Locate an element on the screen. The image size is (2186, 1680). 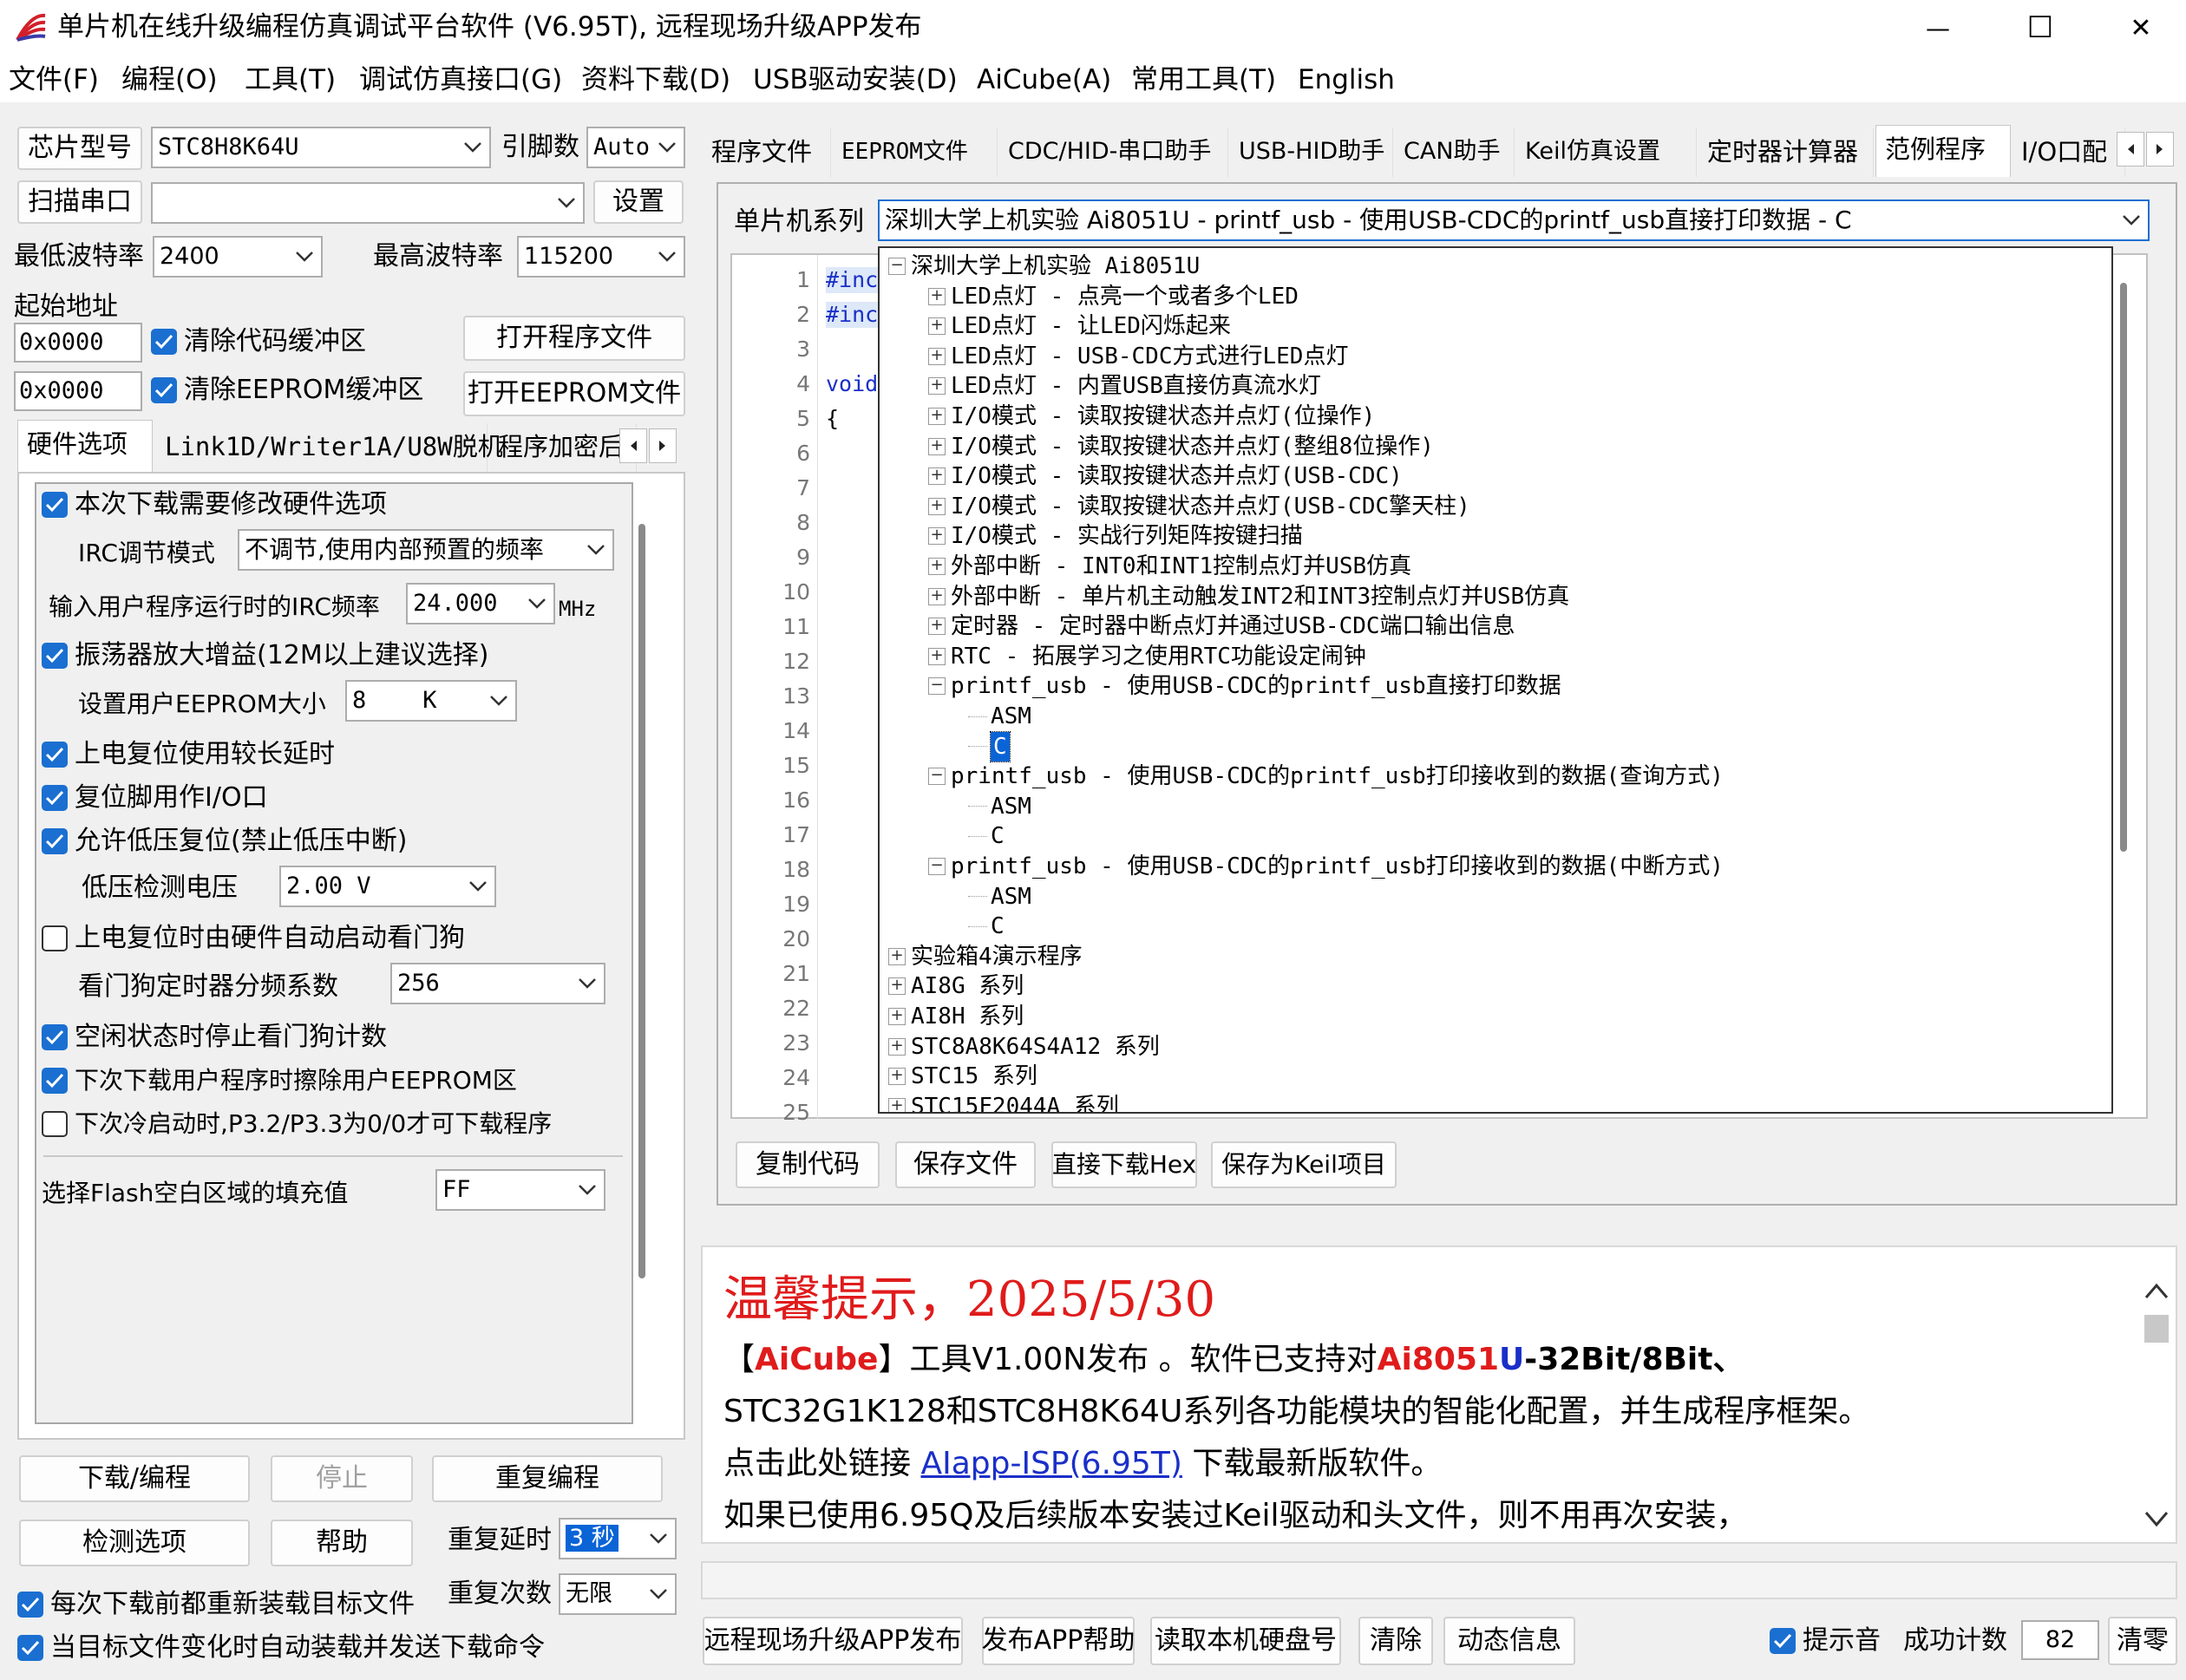
tree-node: + STC15F2044A 系列 is located at coordinates (1003, 1102).